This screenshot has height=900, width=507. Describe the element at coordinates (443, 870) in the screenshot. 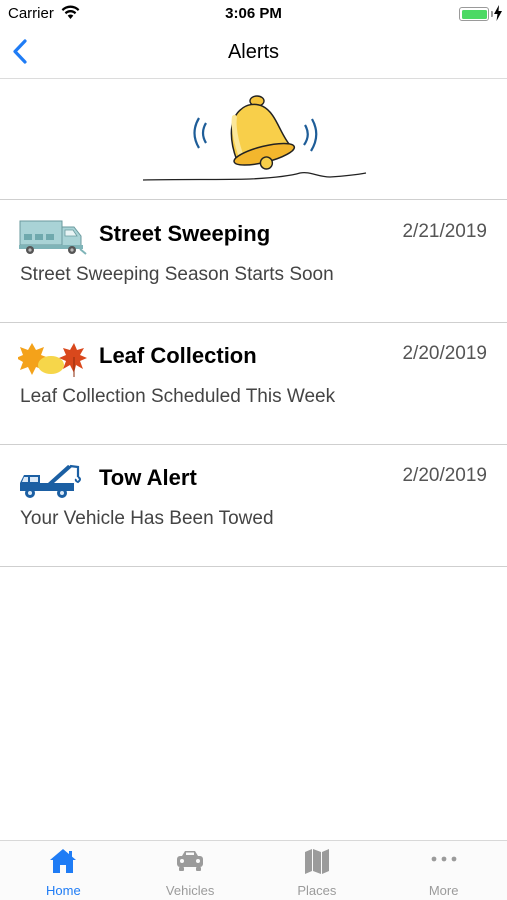

I see `tab-more: More` at that location.